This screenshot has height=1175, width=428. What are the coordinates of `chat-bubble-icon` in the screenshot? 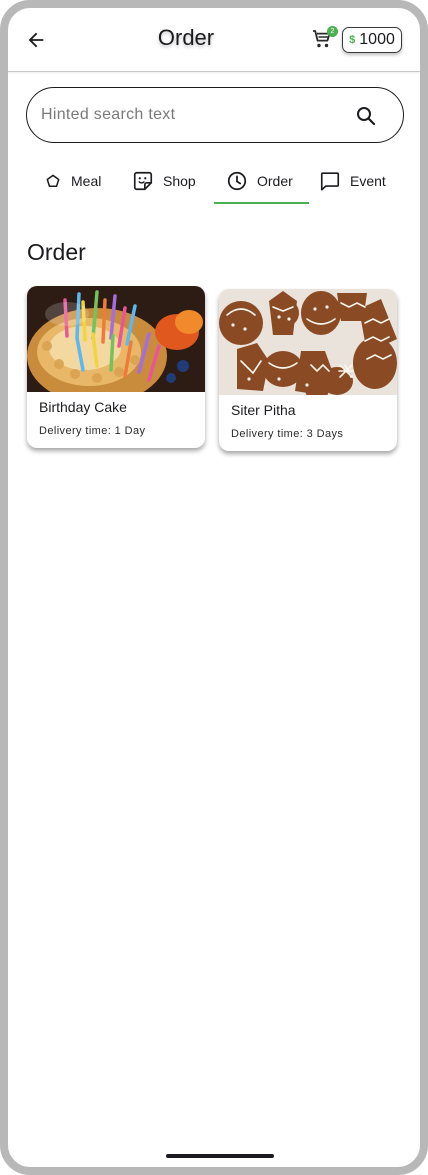 It's located at (330, 181).